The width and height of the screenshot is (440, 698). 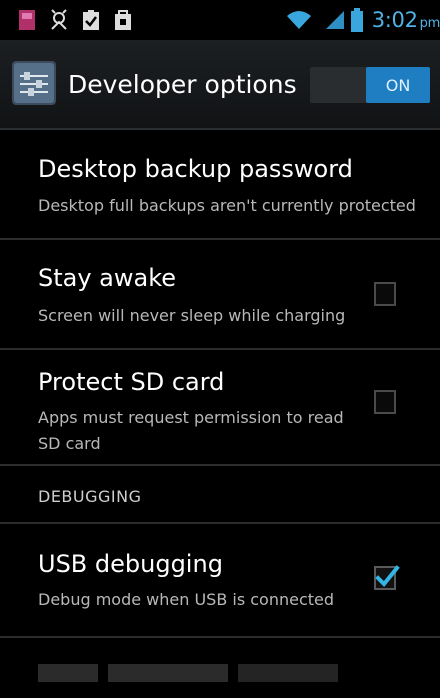 What do you see at coordinates (299, 20) in the screenshot?
I see `wifi-icon` at bounding box center [299, 20].